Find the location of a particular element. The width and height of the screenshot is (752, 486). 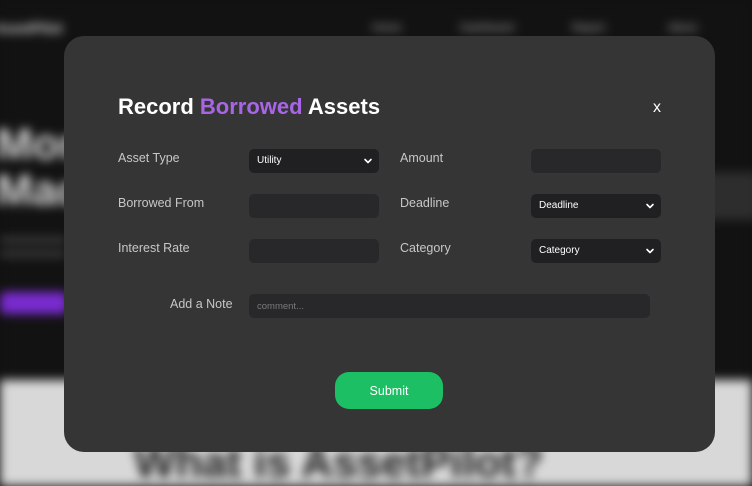

amount-label: Amount is located at coordinates (422, 158).